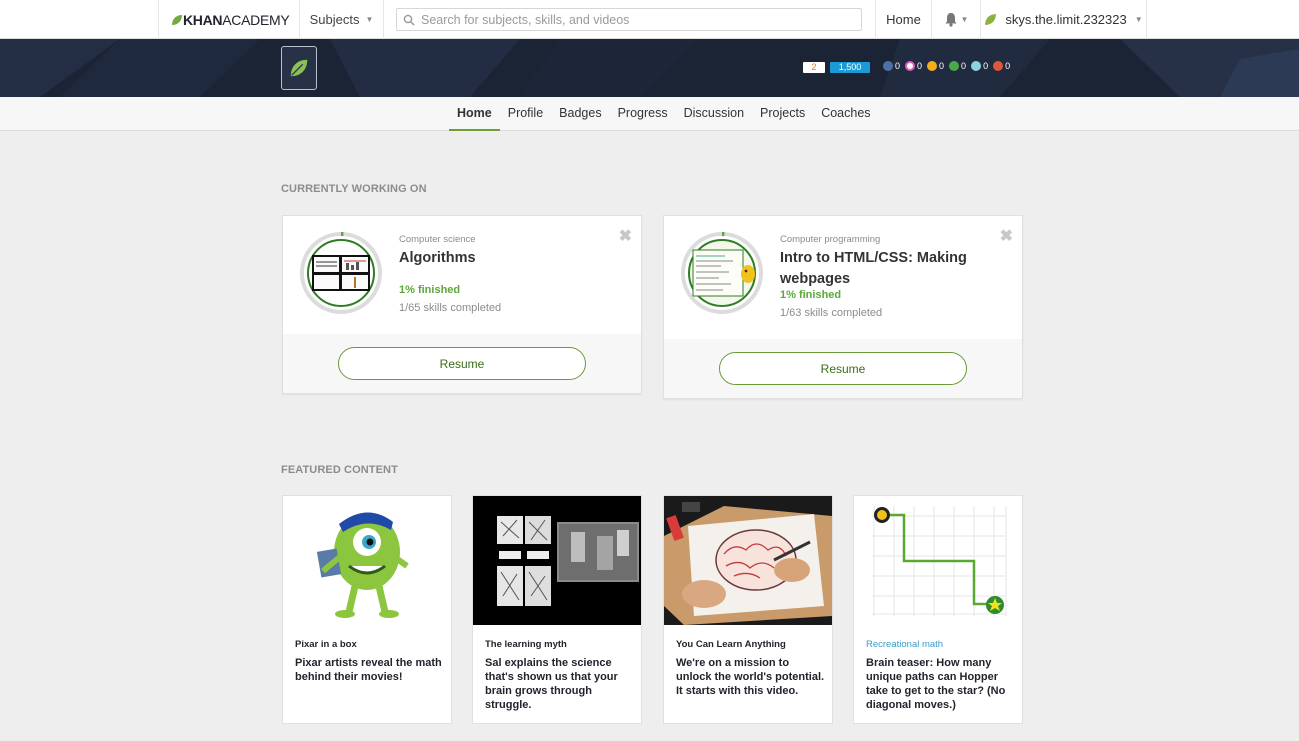  I want to click on bell-icon, so click(951, 20).